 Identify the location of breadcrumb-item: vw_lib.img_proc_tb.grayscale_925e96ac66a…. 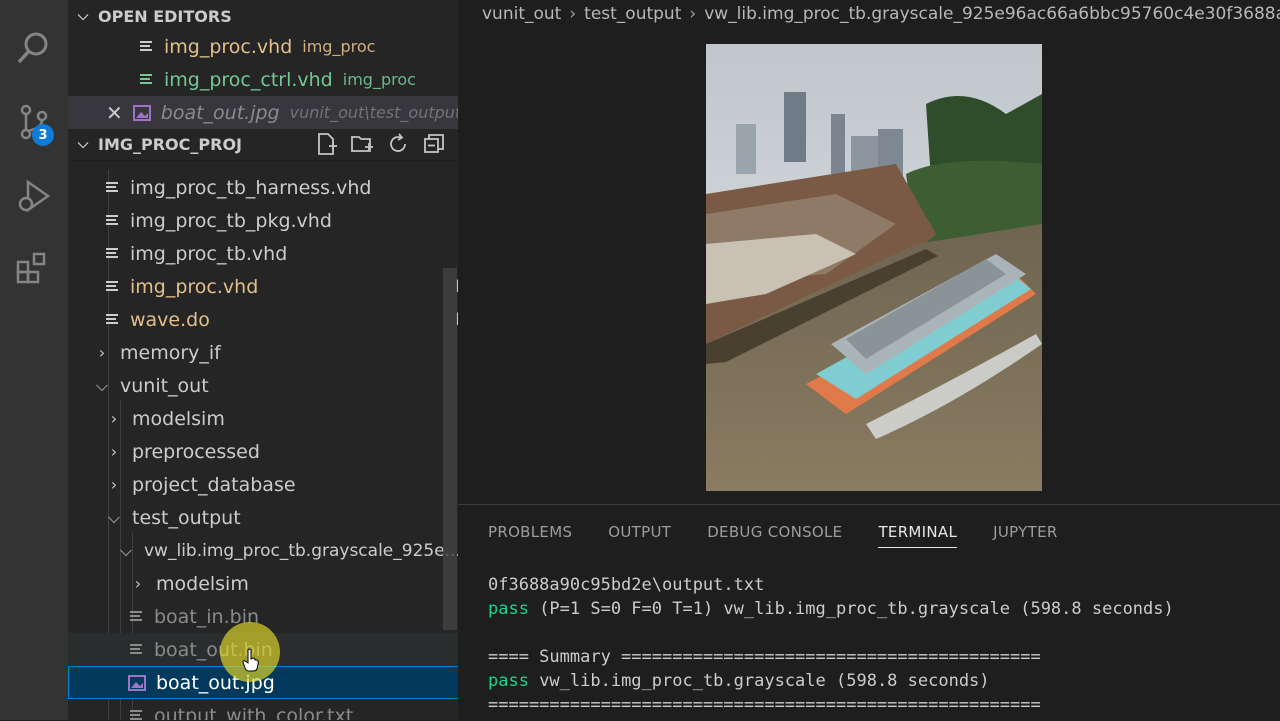
(992, 14).